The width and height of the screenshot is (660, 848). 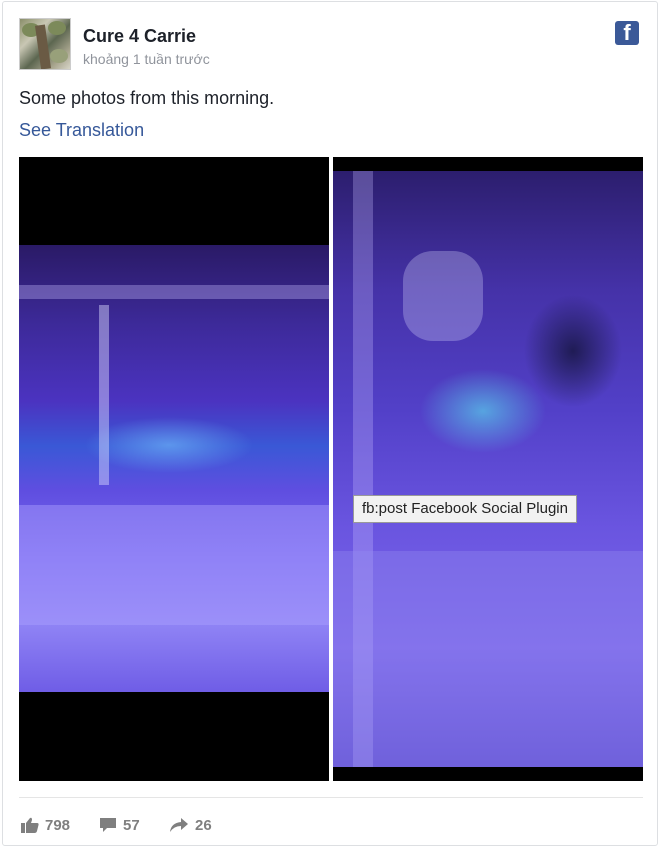 What do you see at coordinates (30, 825) in the screenshot?
I see `like-icon` at bounding box center [30, 825].